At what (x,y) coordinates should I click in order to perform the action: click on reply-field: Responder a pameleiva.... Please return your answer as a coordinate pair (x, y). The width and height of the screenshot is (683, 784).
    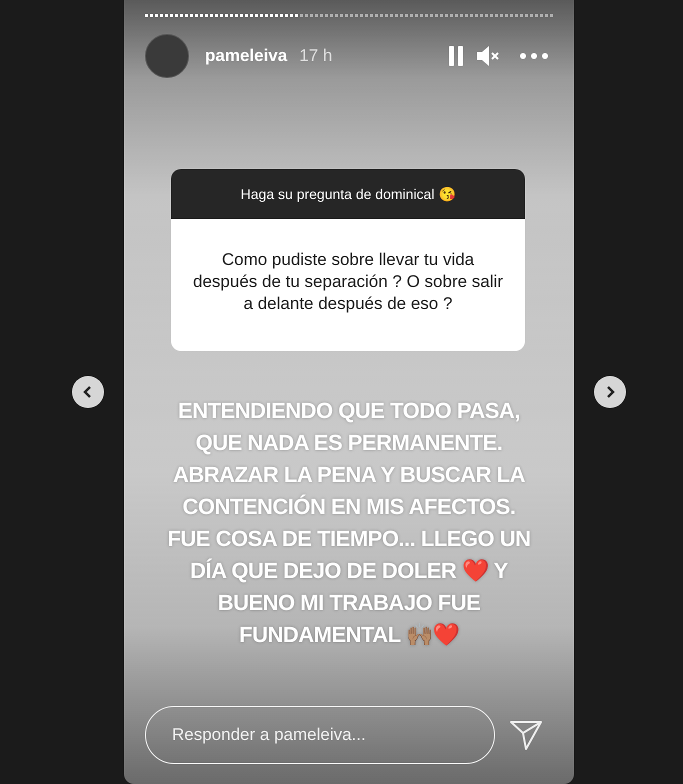
    Looking at the image, I should click on (320, 735).